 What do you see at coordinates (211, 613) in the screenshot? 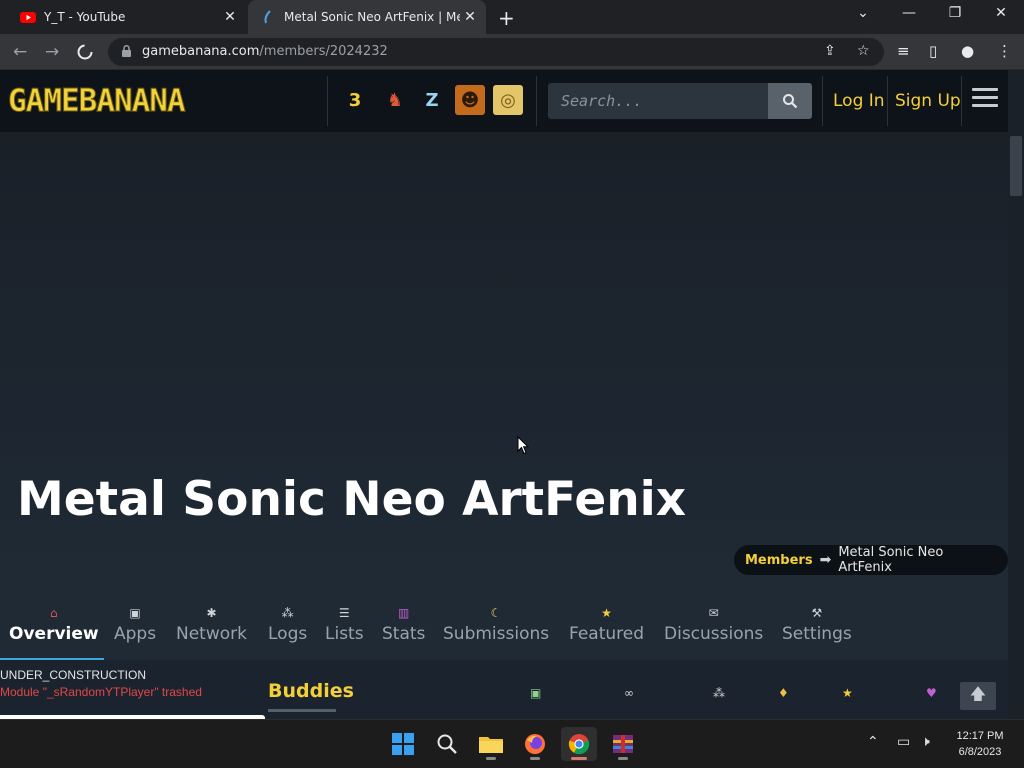
I see `network-icon: ✱` at bounding box center [211, 613].